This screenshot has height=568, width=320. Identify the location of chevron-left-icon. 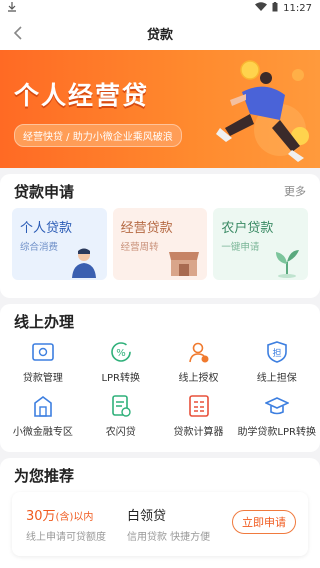
(17, 33).